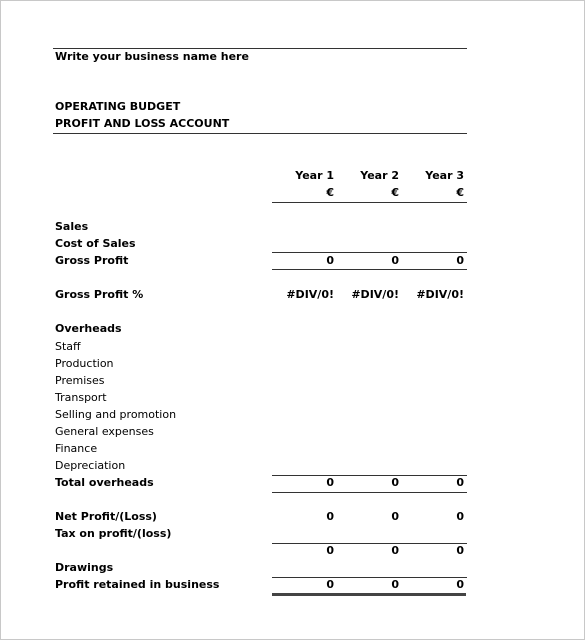 Image resolution: width=585 pixels, height=640 pixels. Describe the element at coordinates (261, 414) in the screenshot. I see `table-row-selling: Selling and promotion` at that location.